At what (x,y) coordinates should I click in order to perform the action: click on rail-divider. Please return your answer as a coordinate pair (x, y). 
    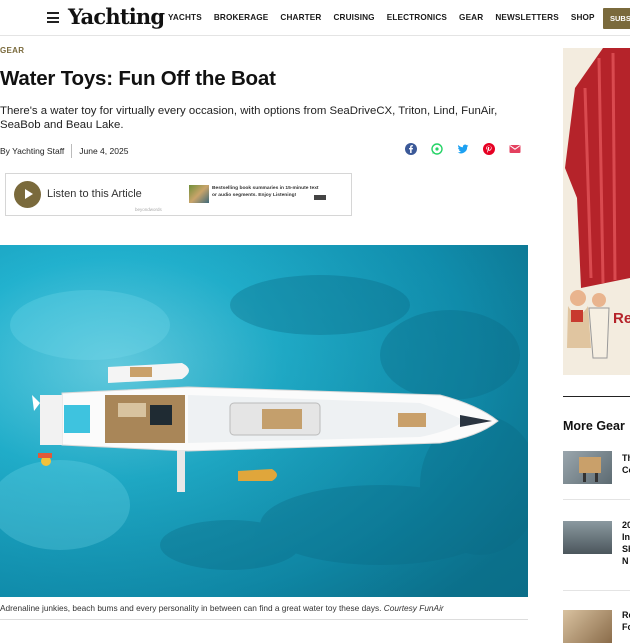
    Looking at the image, I should click on (596, 396).